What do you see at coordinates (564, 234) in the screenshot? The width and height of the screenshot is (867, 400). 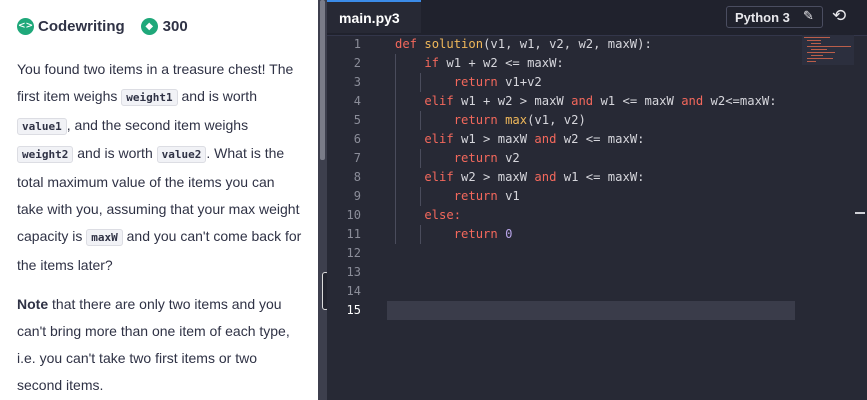 I see `code-line: 11 return 0` at bounding box center [564, 234].